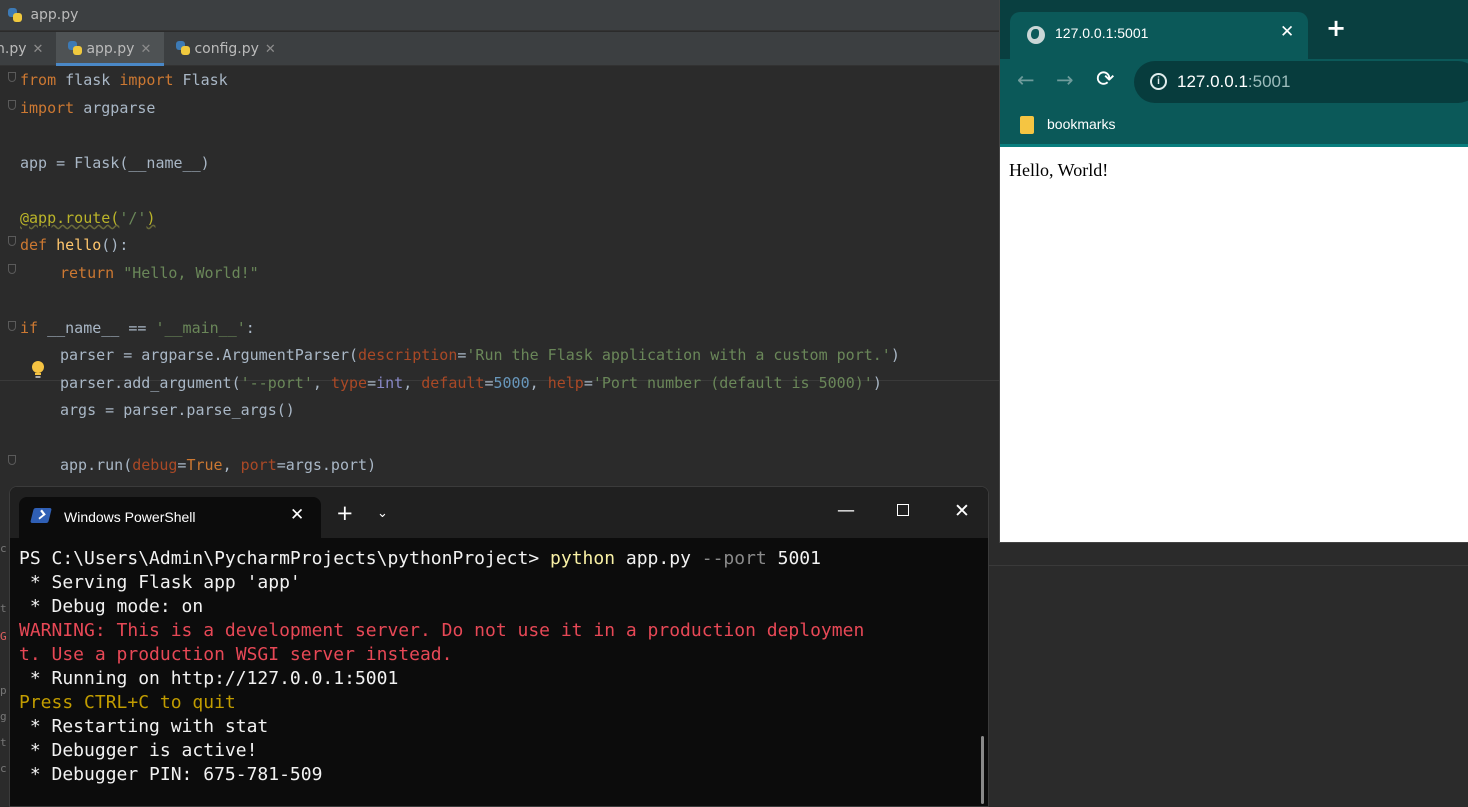 This screenshot has height=807, width=1468. What do you see at coordinates (74, 245) in the screenshot?
I see `code-line-7: def hello():` at bounding box center [74, 245].